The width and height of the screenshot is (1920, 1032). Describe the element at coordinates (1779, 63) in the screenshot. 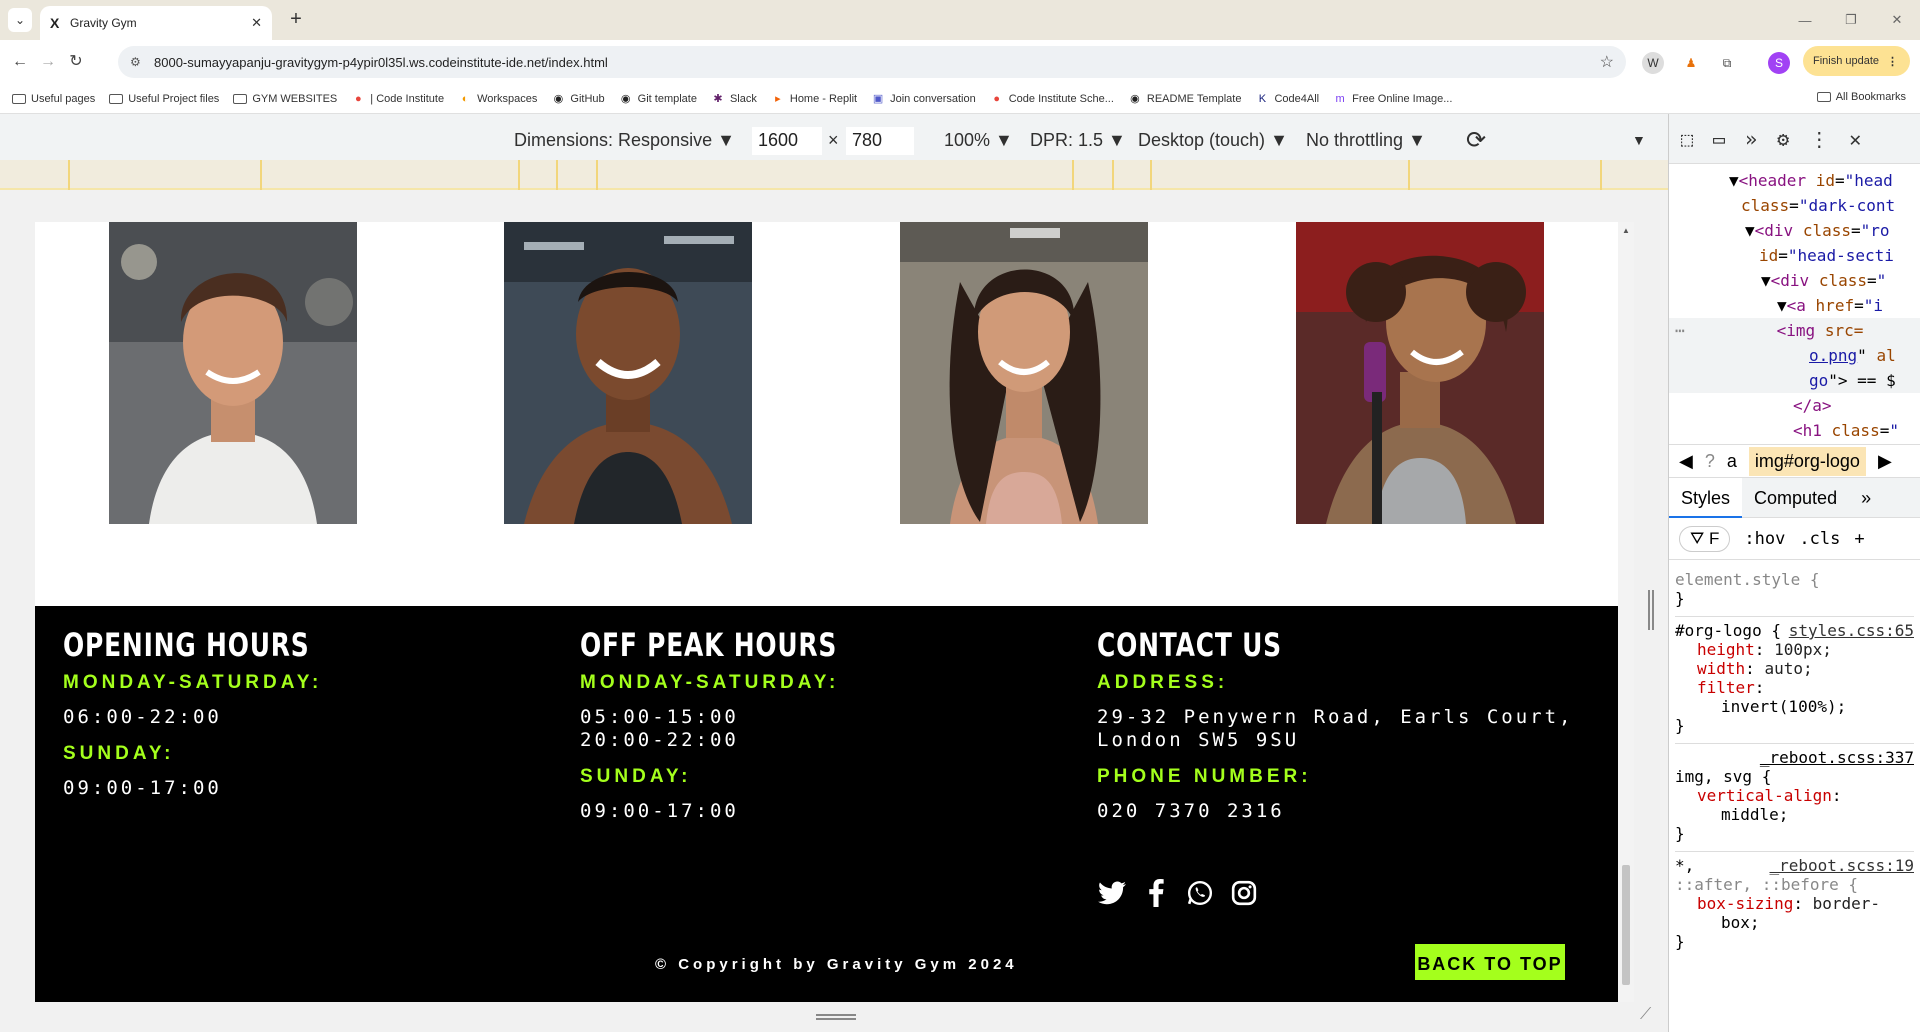

I see `profile-avatar: S` at that location.